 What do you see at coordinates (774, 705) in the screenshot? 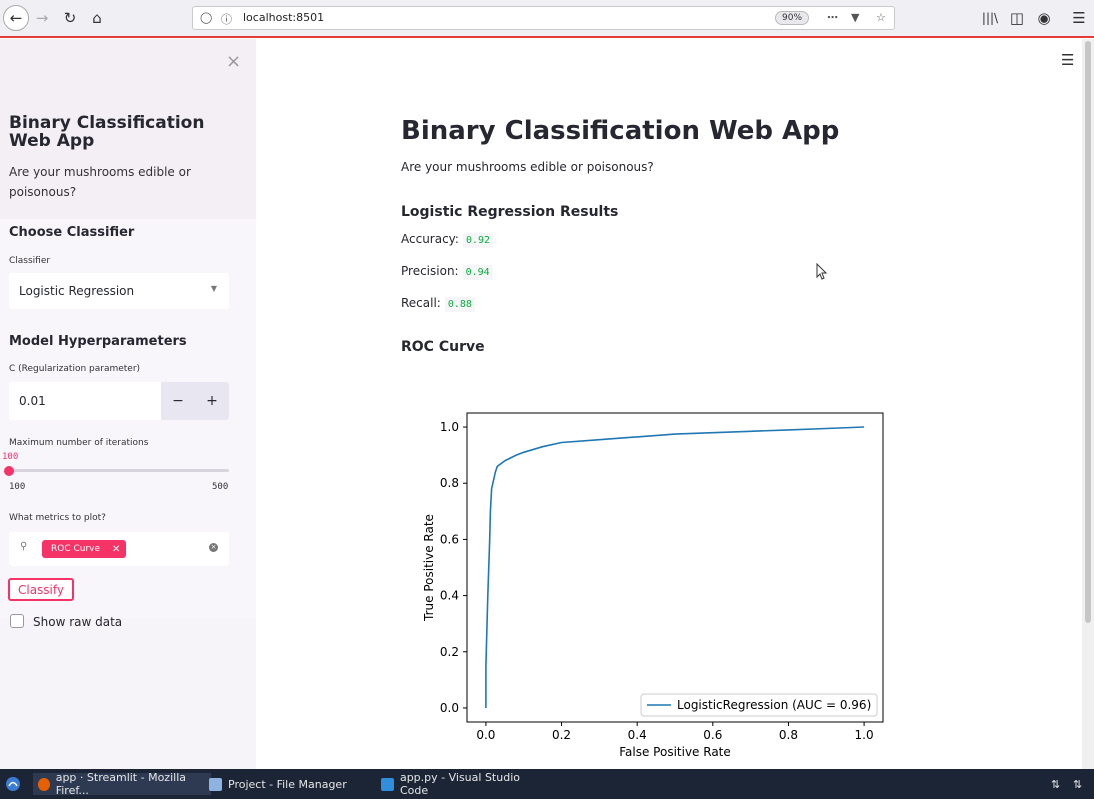
I see `legend-label: LogisticRegression (AUC = 0.96)` at bounding box center [774, 705].